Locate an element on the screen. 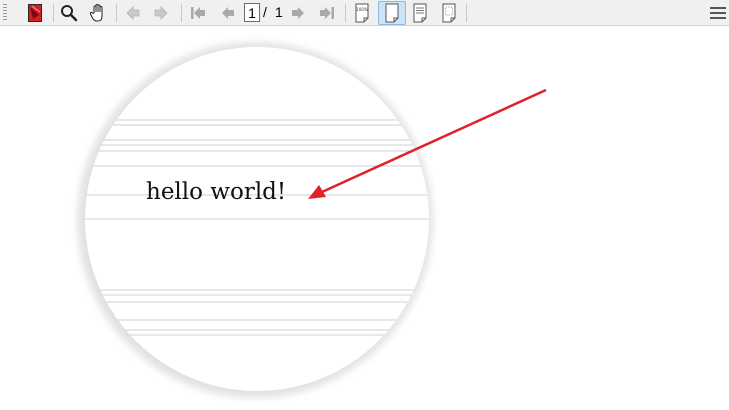  fit-visible-icon is located at coordinates (449, 13).